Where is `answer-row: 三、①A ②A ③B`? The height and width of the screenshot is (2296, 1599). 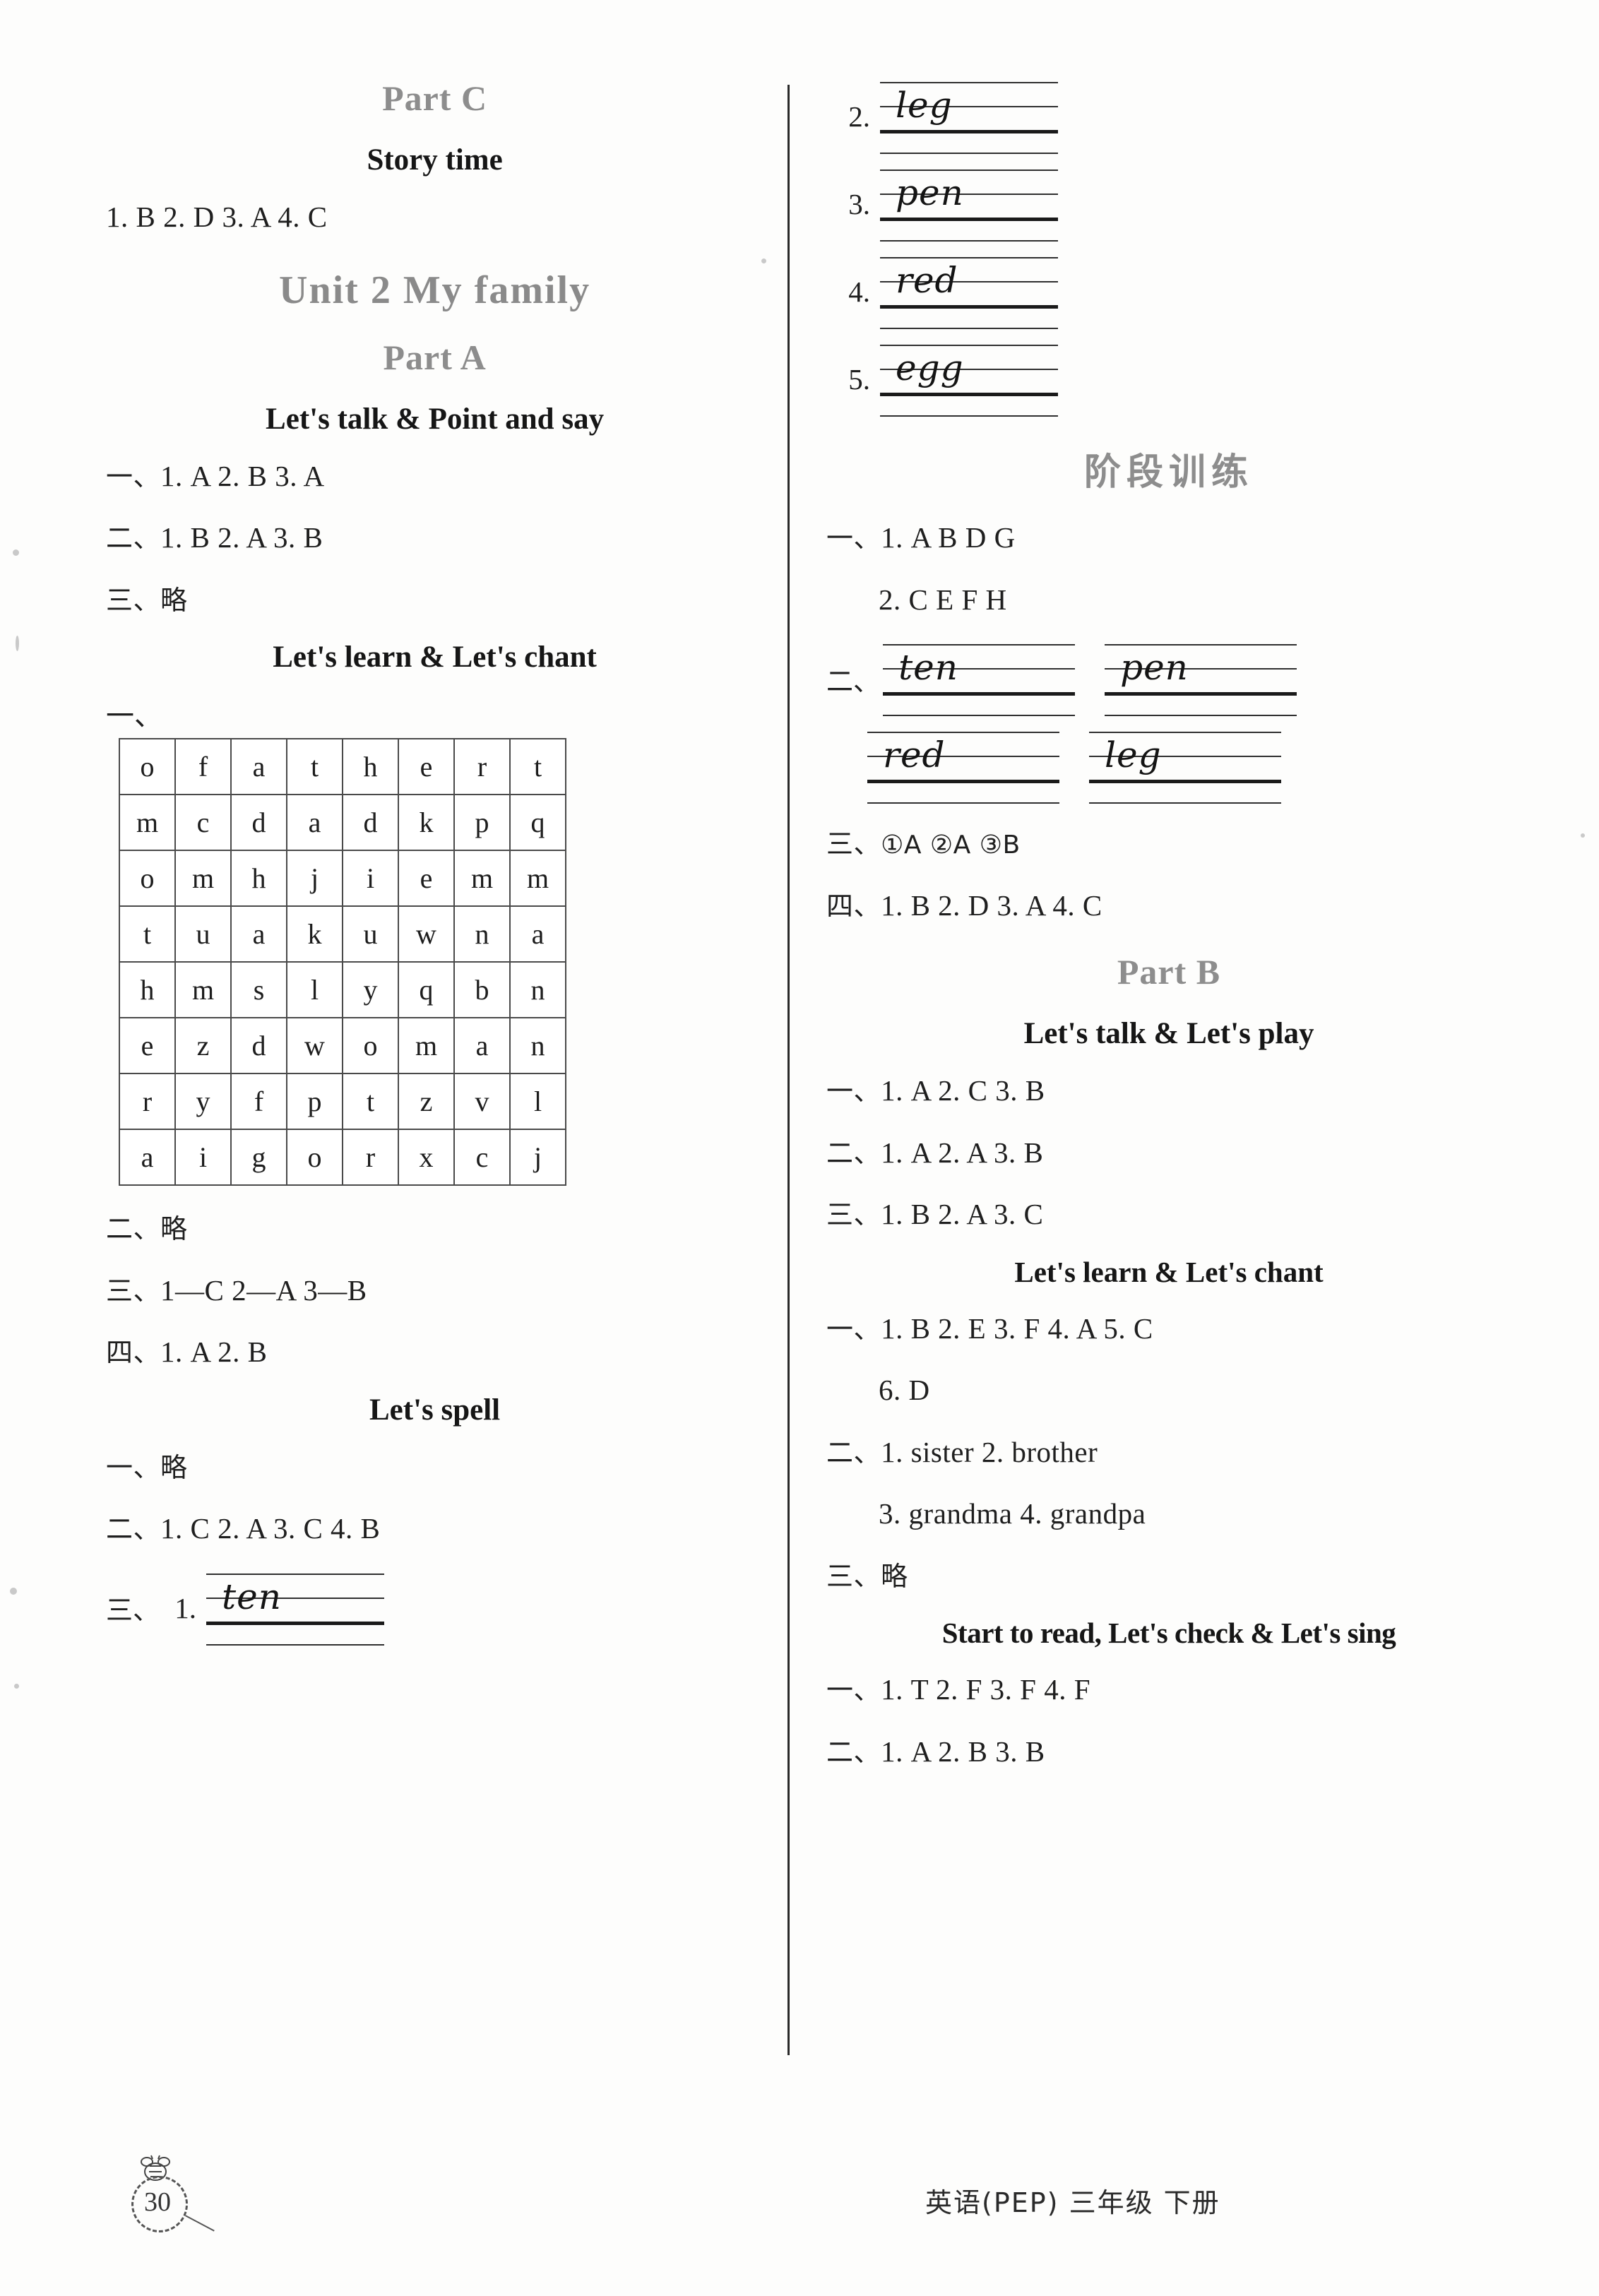 answer-row: 三、①A ②A ③B is located at coordinates (1168, 844).